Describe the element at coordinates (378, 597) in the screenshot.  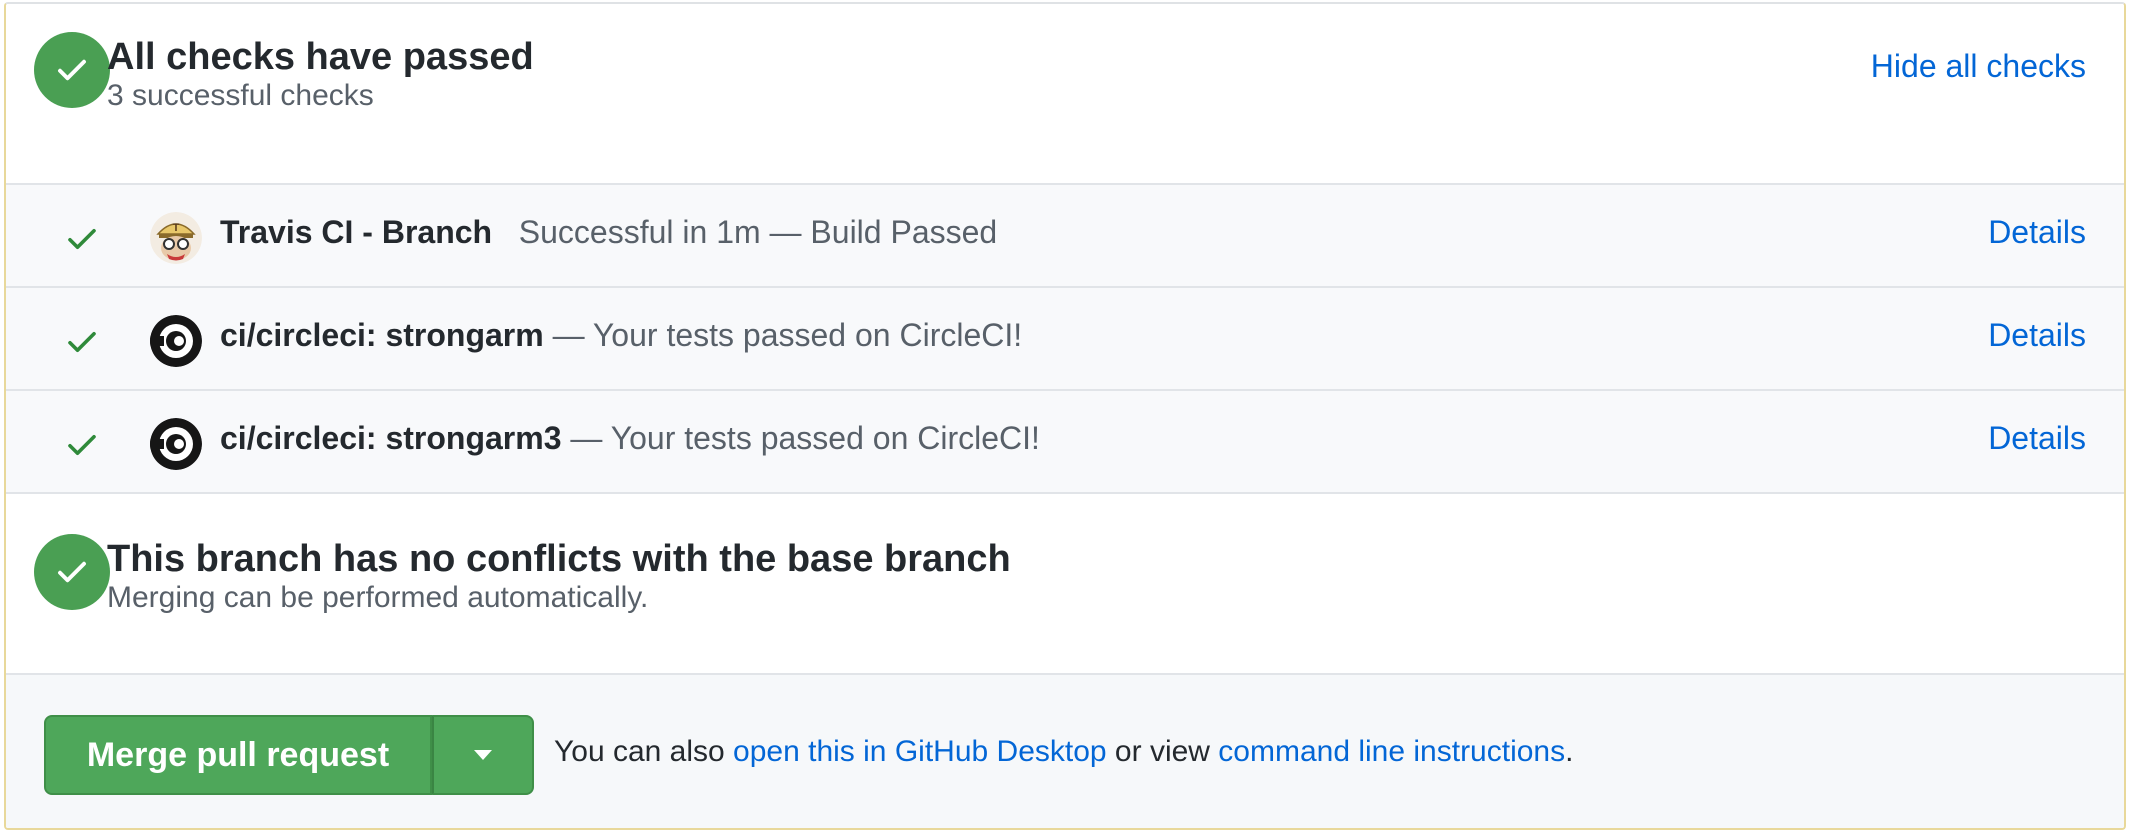
I see `merge-status-subtitle: Merging can be performed automatically.` at that location.